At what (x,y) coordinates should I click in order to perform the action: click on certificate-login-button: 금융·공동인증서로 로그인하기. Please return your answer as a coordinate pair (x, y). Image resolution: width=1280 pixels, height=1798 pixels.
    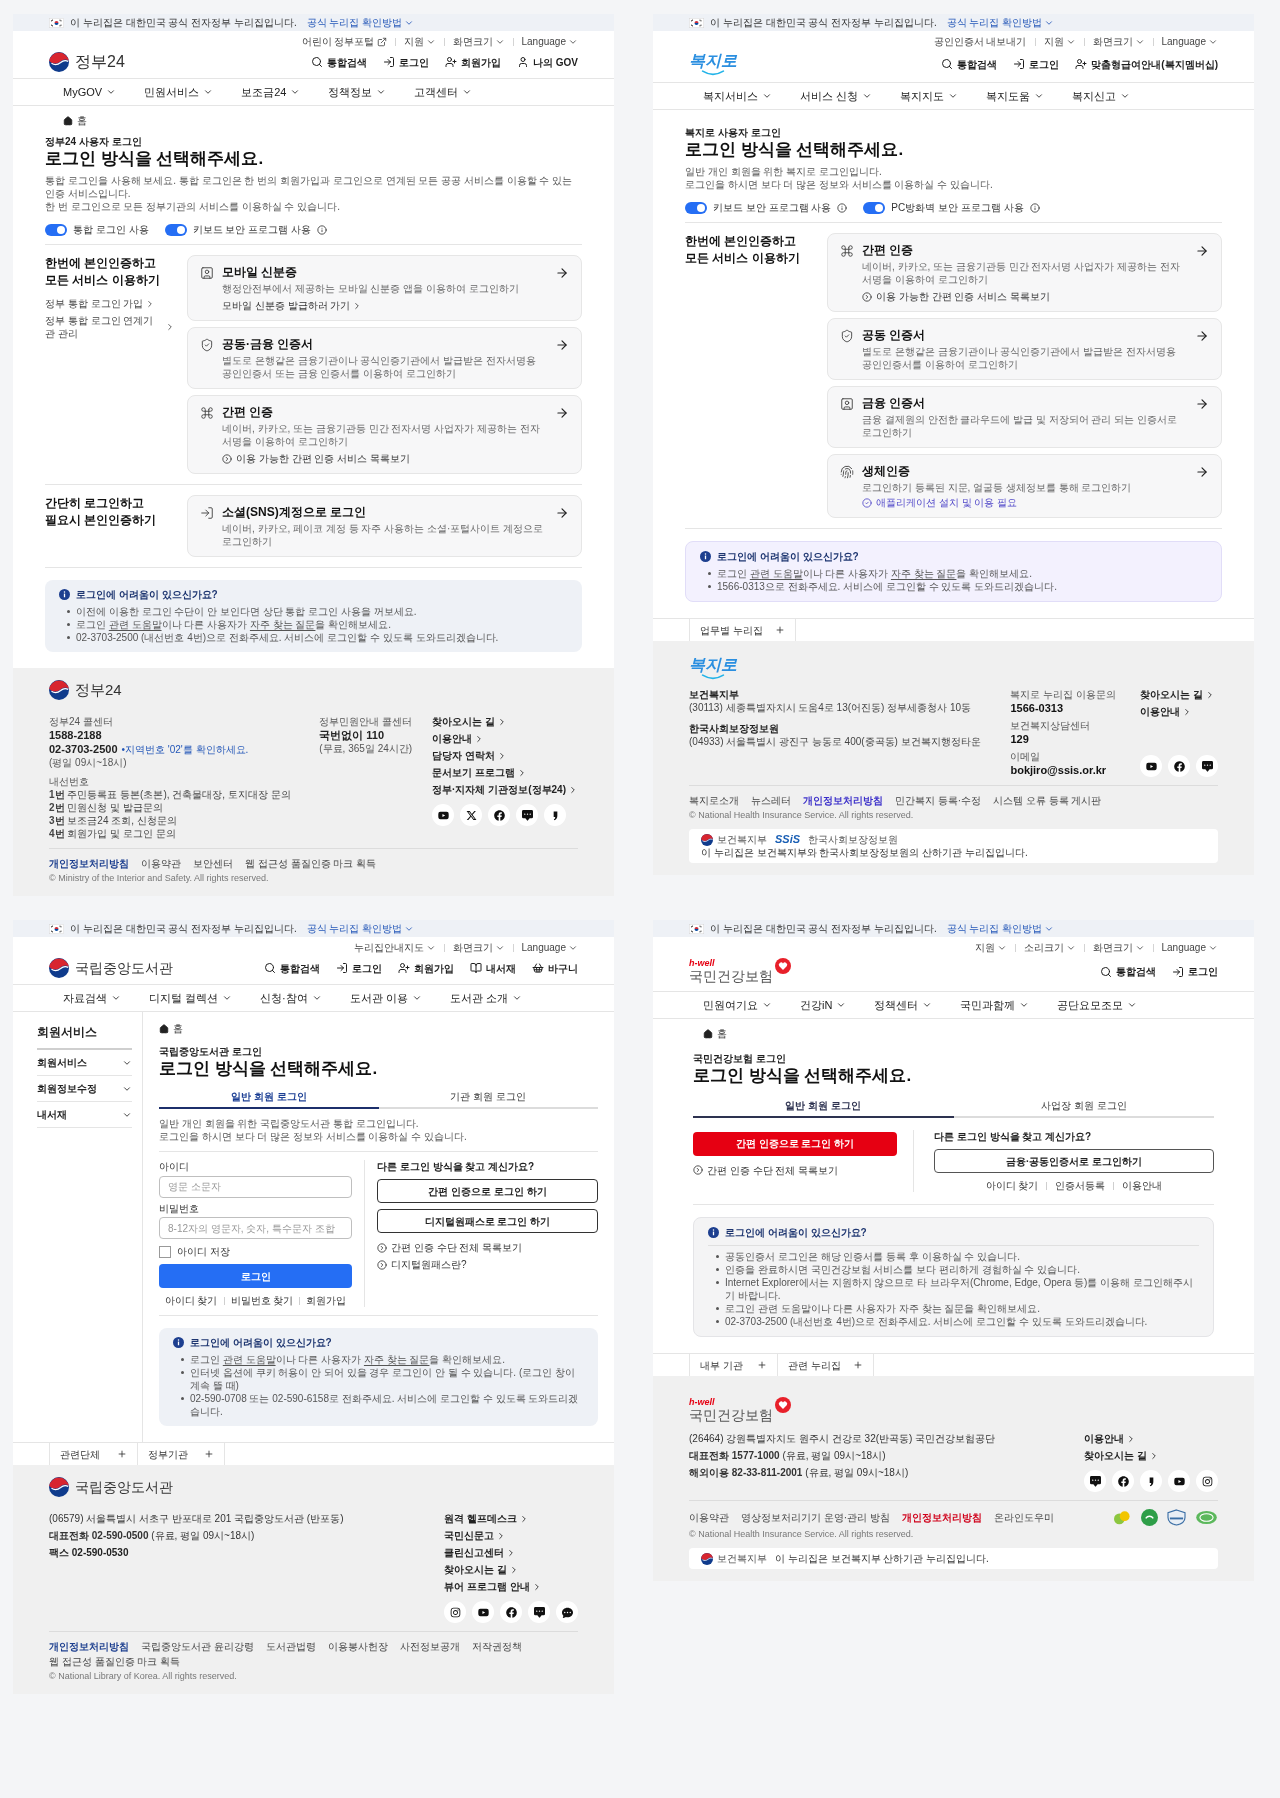
    Looking at the image, I should click on (1074, 1161).